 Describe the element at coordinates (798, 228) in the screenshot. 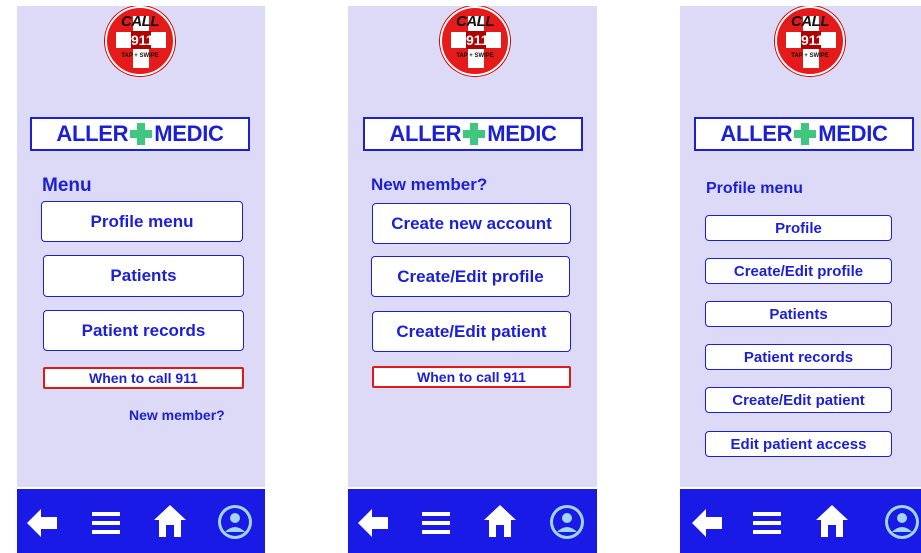

I see `profile-button: Profile` at that location.